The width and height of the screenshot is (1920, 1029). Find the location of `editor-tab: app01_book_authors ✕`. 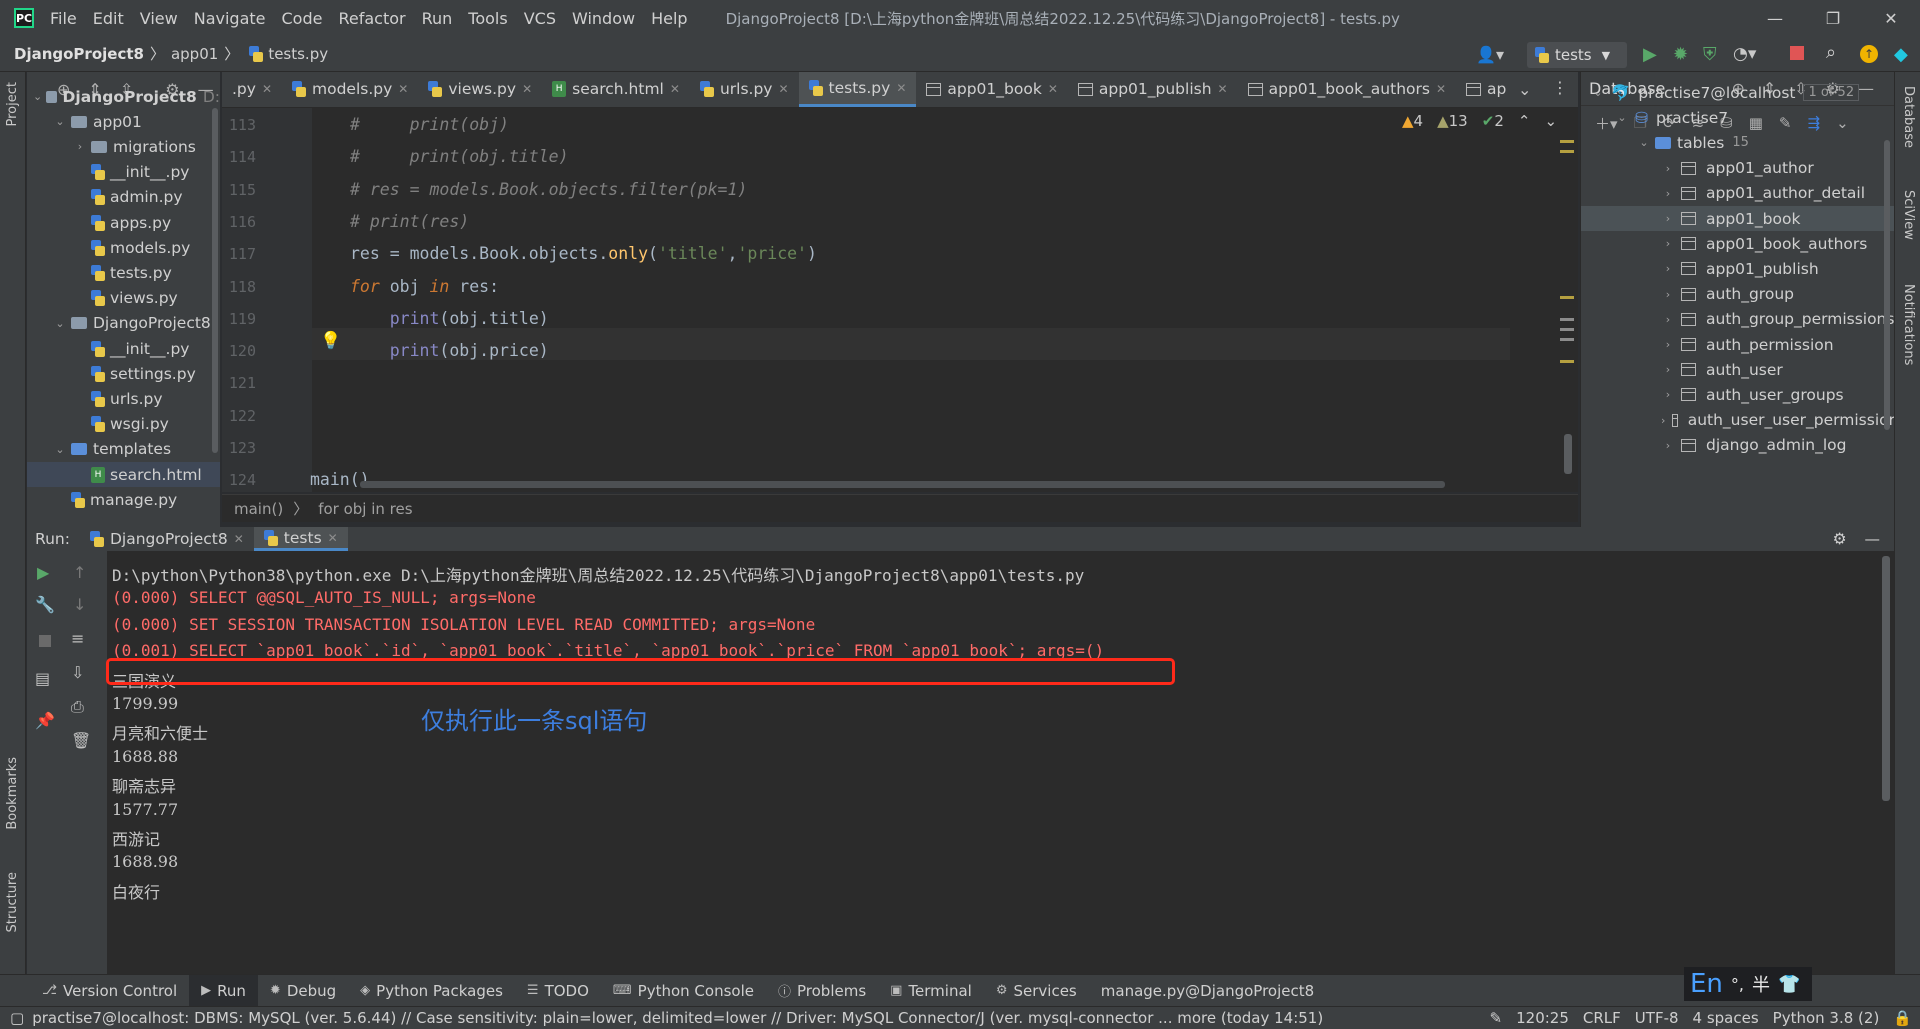

editor-tab: app01_book_authors ✕ is located at coordinates (1347, 89).